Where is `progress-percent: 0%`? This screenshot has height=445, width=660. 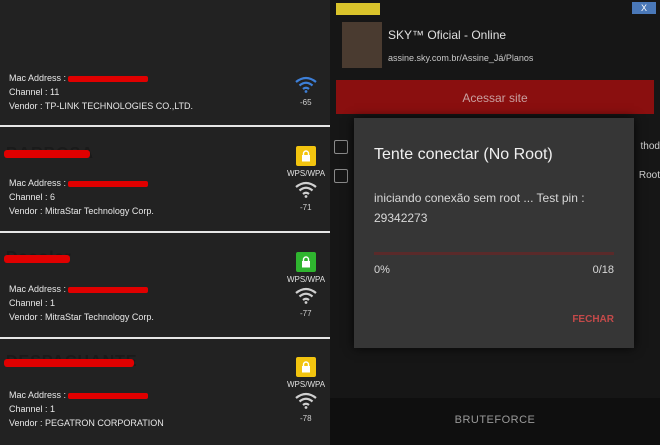 progress-percent: 0% is located at coordinates (382, 270).